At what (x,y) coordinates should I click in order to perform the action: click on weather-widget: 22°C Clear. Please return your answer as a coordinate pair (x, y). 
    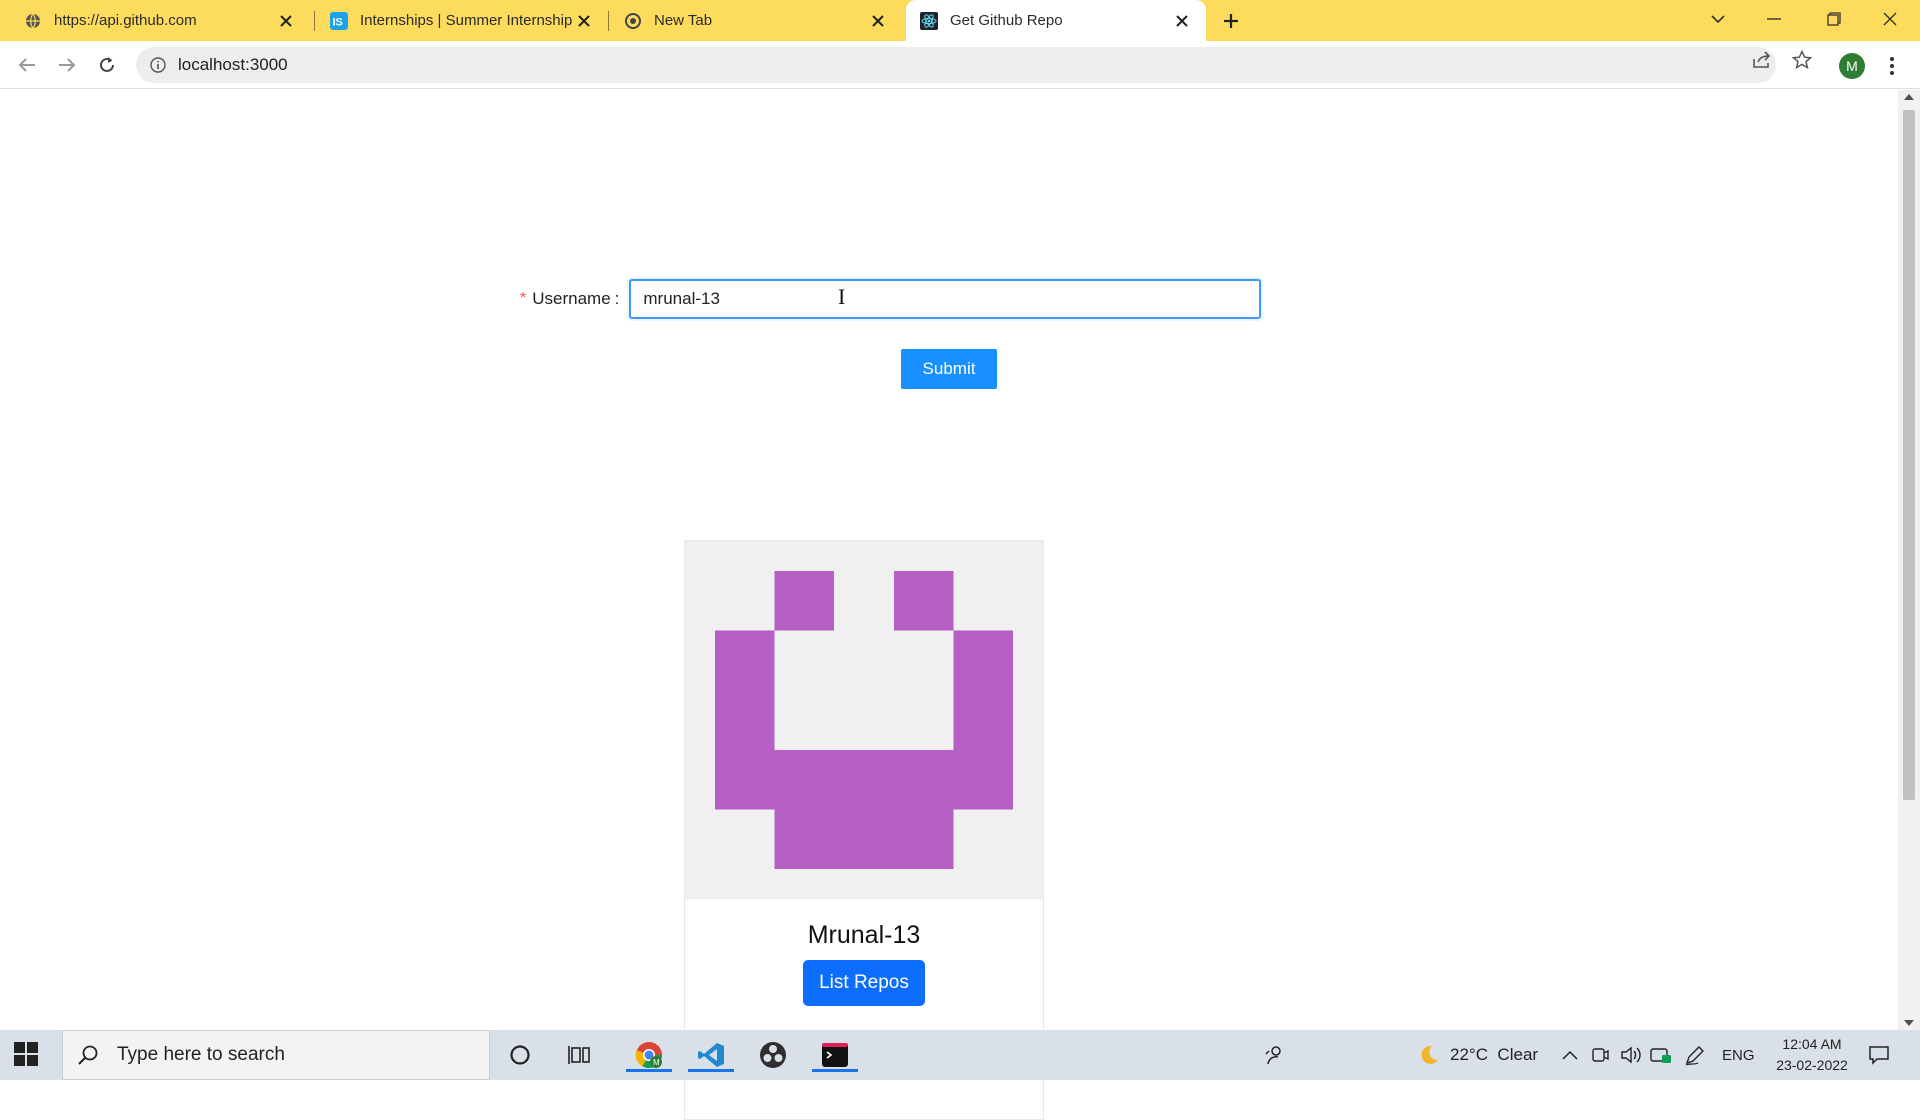
    Looking at the image, I should click on (1478, 1055).